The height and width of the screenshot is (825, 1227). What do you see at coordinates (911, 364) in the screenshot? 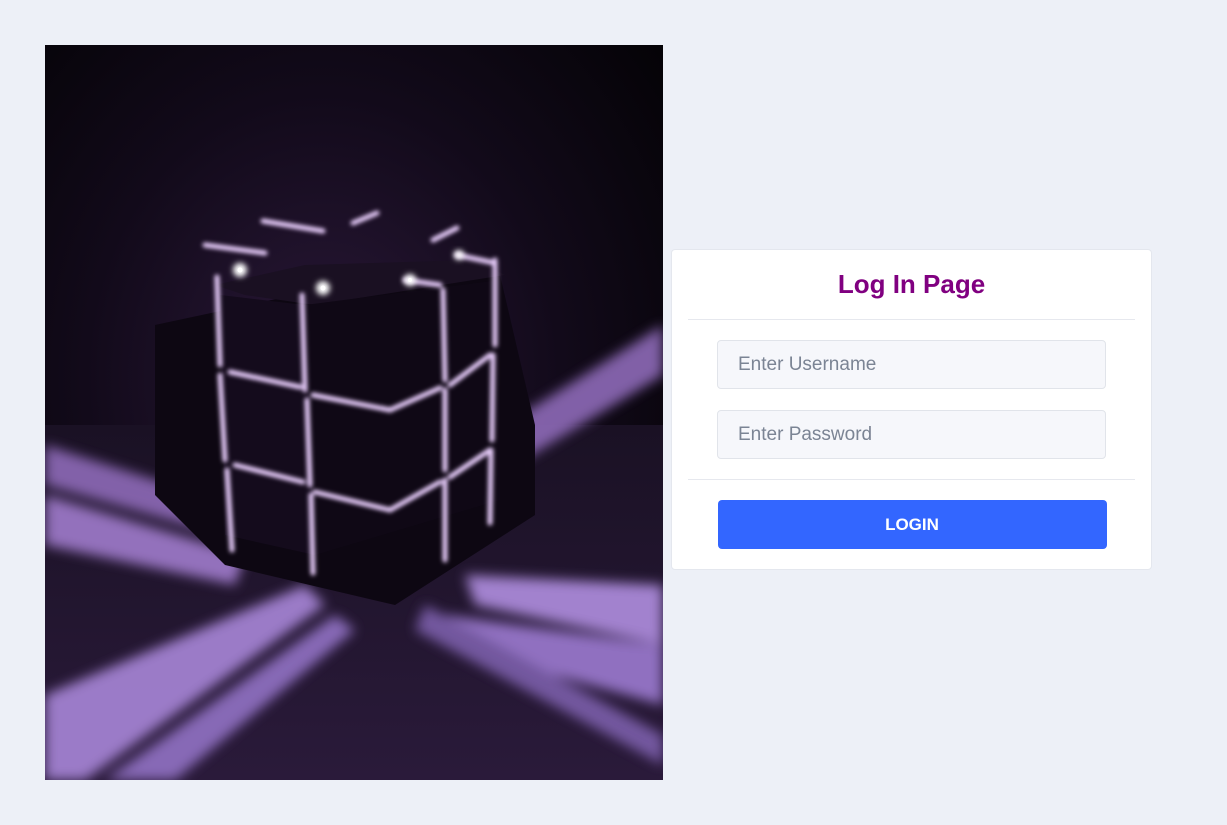
I see `username-input` at bounding box center [911, 364].